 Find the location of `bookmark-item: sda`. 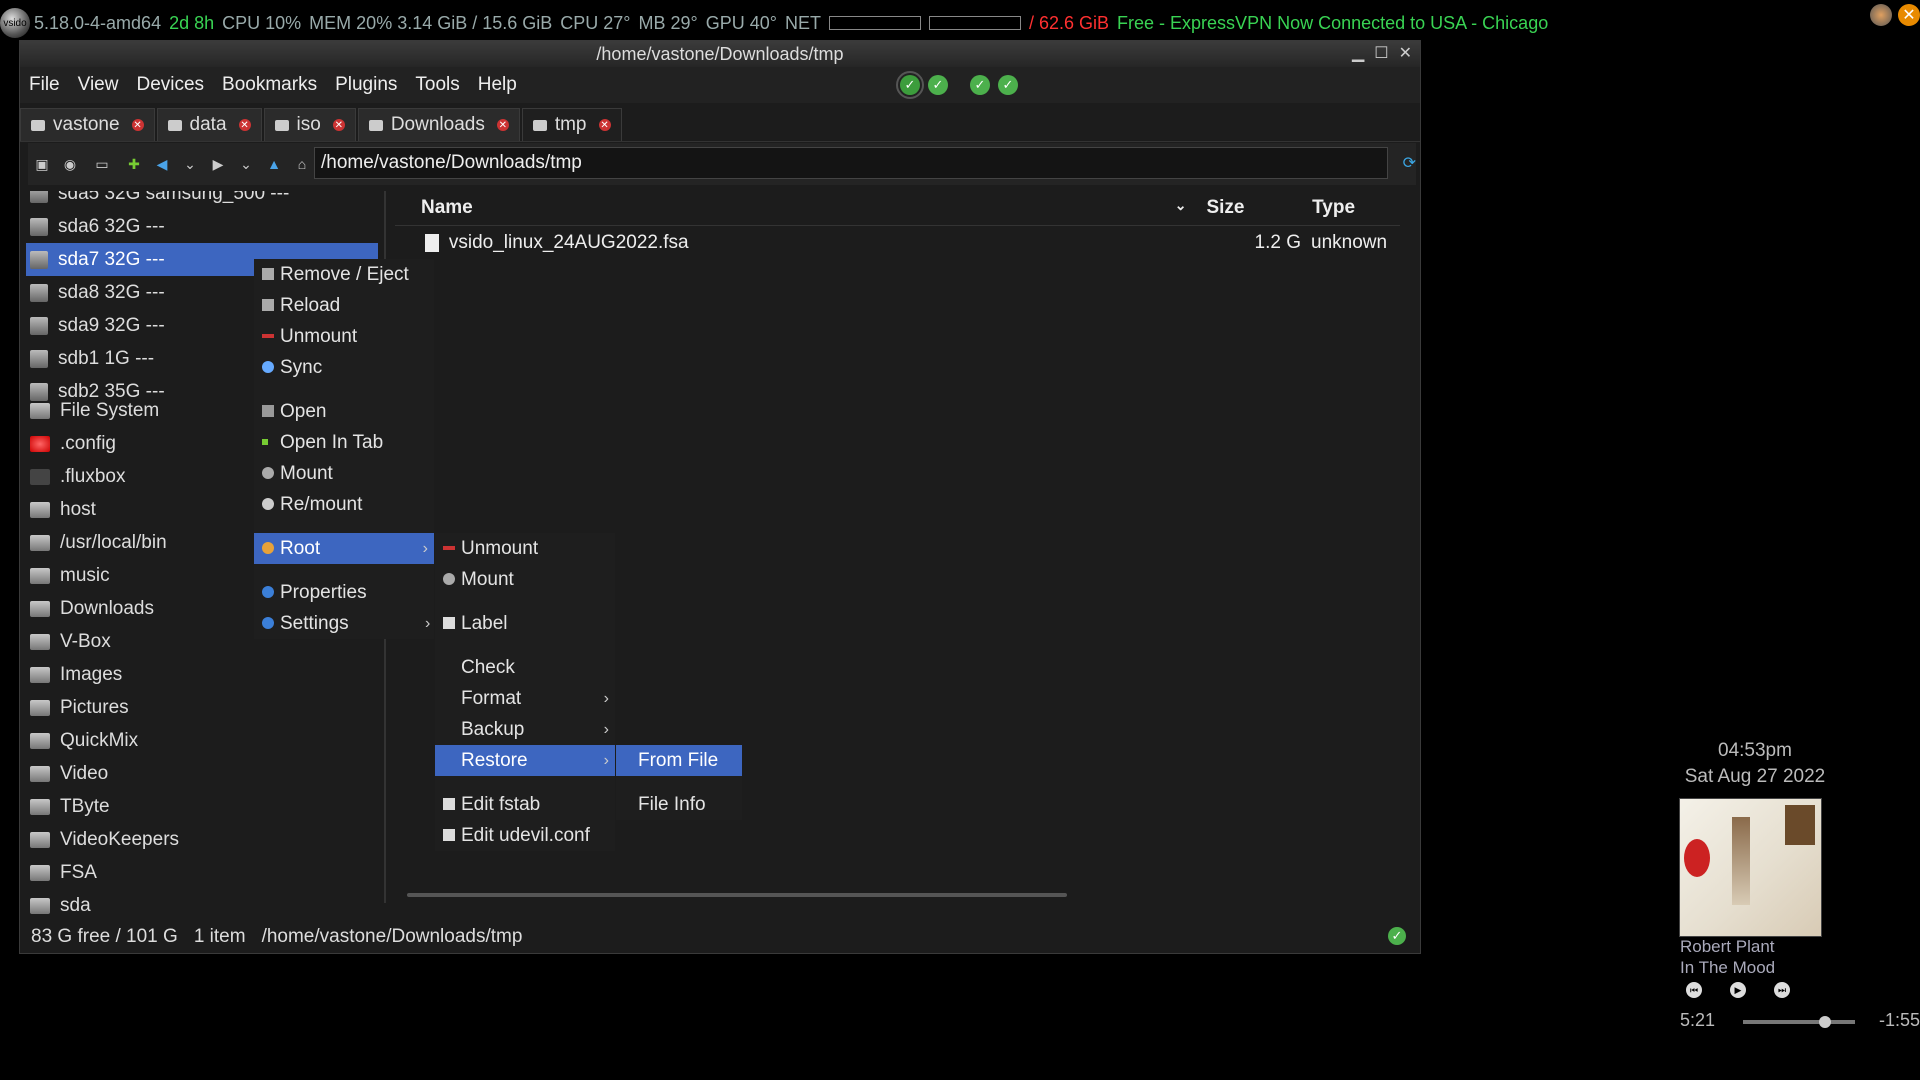

bookmark-item: sda is located at coordinates (202, 905).